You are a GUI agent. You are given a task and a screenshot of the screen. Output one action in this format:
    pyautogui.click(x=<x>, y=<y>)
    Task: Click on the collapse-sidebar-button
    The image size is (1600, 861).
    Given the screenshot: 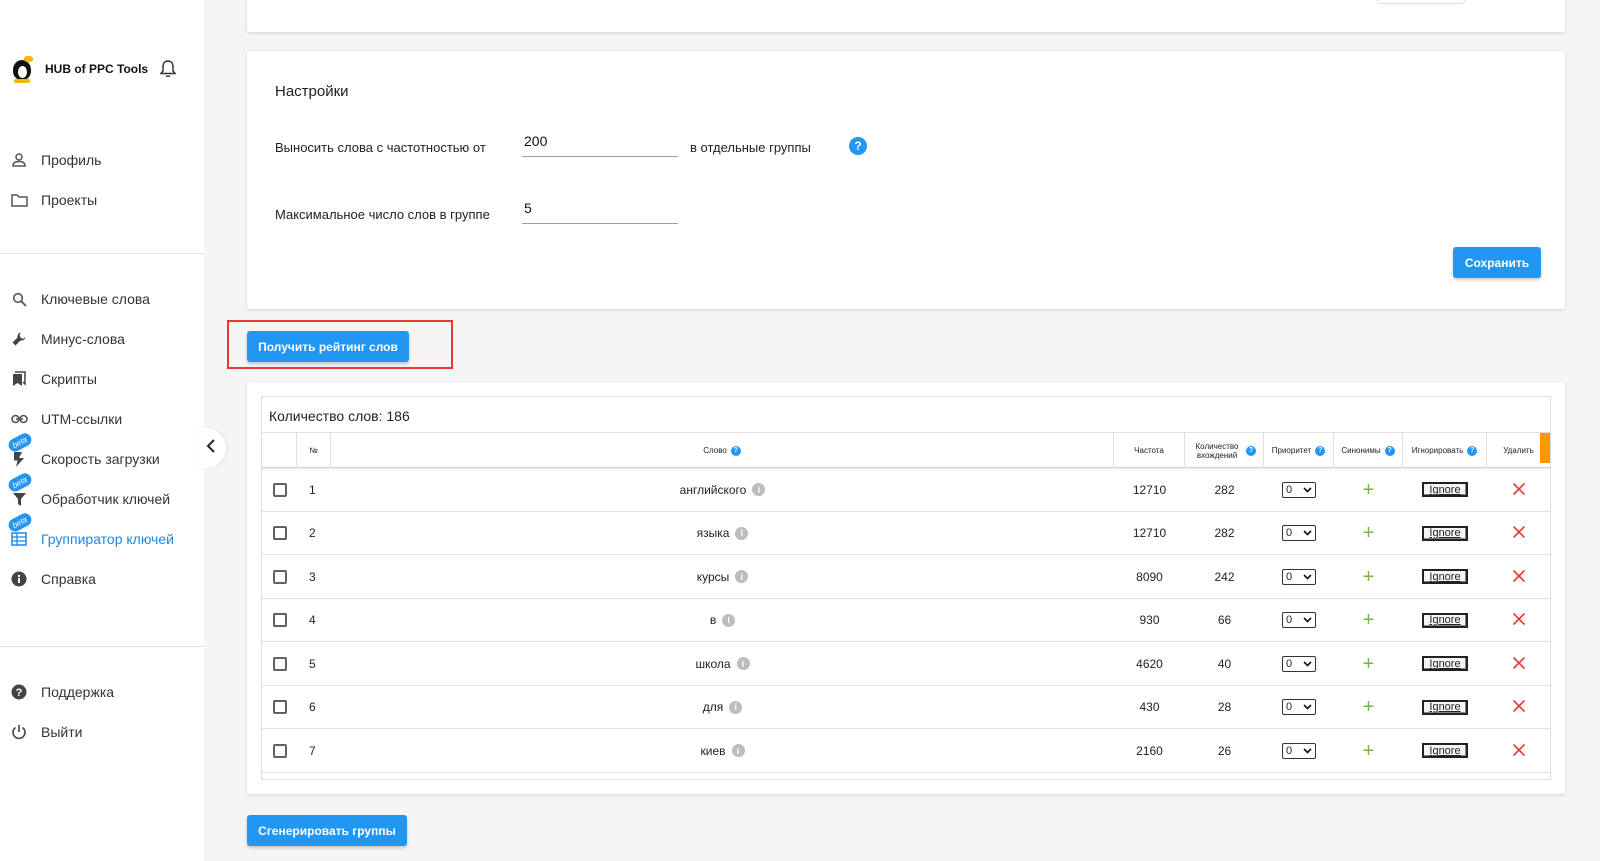 What is the action you would take?
    pyautogui.click(x=211, y=448)
    